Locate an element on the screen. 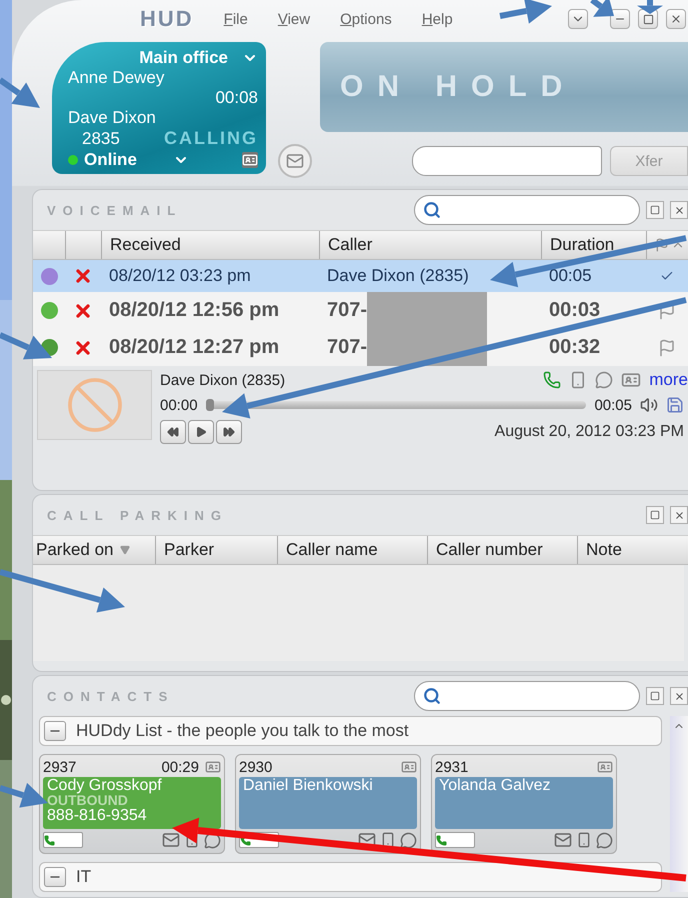 This screenshot has height=898, width=688. column-header: Caller name is located at coordinates (332, 550).